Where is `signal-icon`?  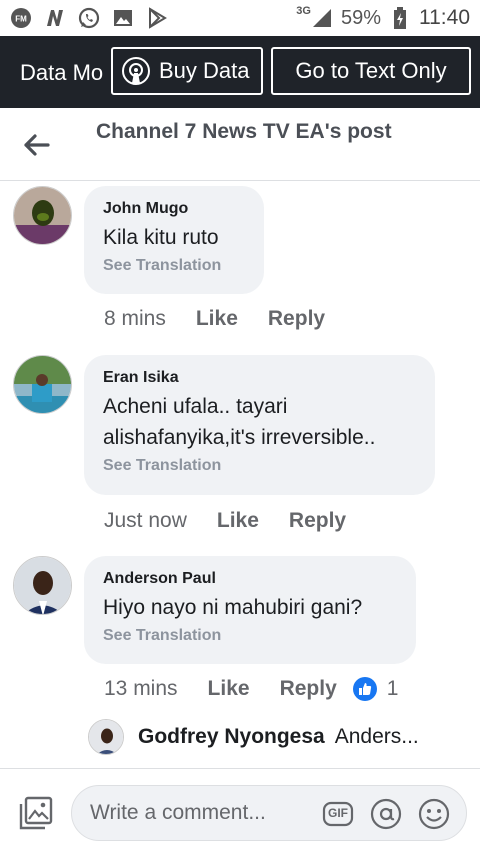
signal-icon is located at coordinates (322, 18).